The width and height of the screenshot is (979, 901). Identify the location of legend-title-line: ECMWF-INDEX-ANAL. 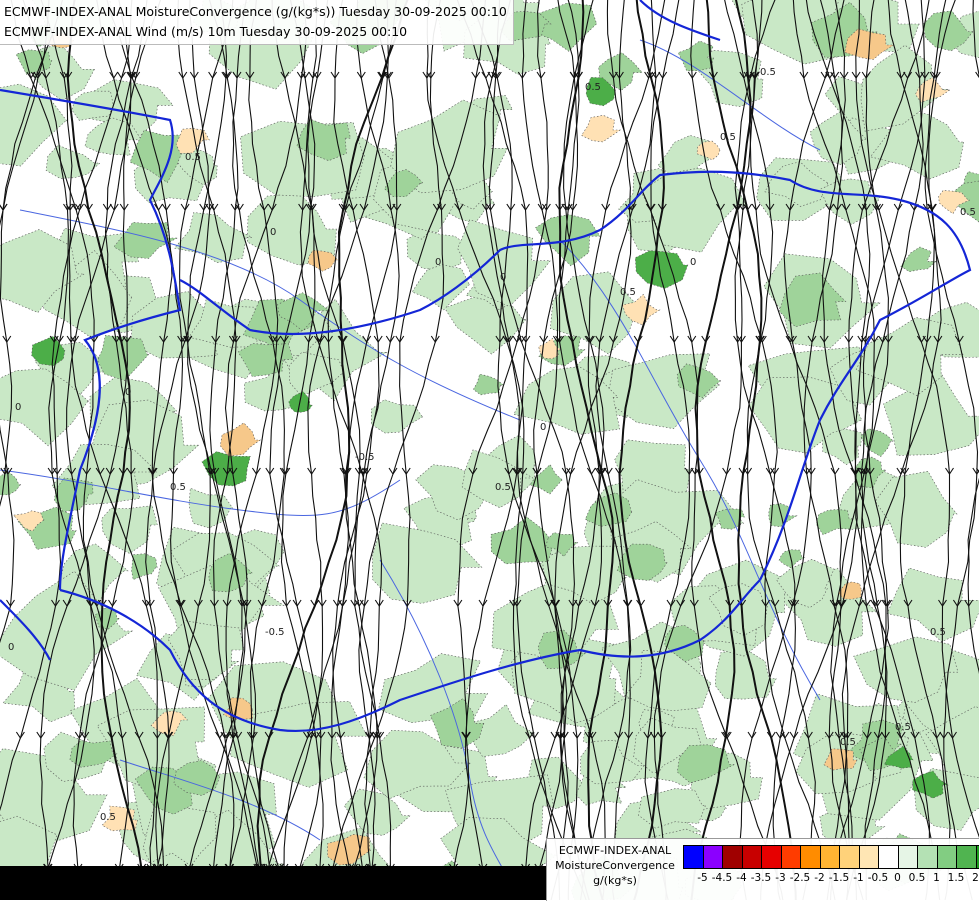
(615, 850).